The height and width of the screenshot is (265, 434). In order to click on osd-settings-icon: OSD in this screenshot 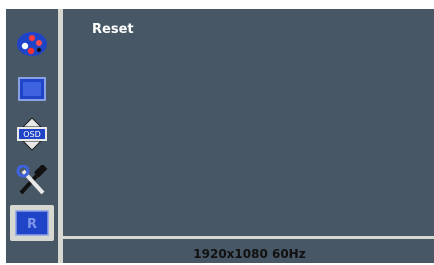, I will do `click(32, 134)`.